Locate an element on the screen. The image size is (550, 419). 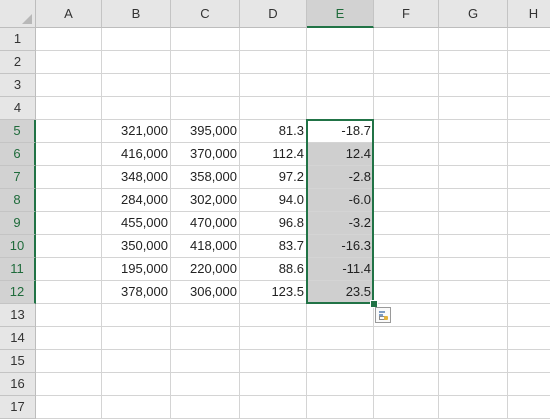
cell-c15 is located at coordinates (205, 361).